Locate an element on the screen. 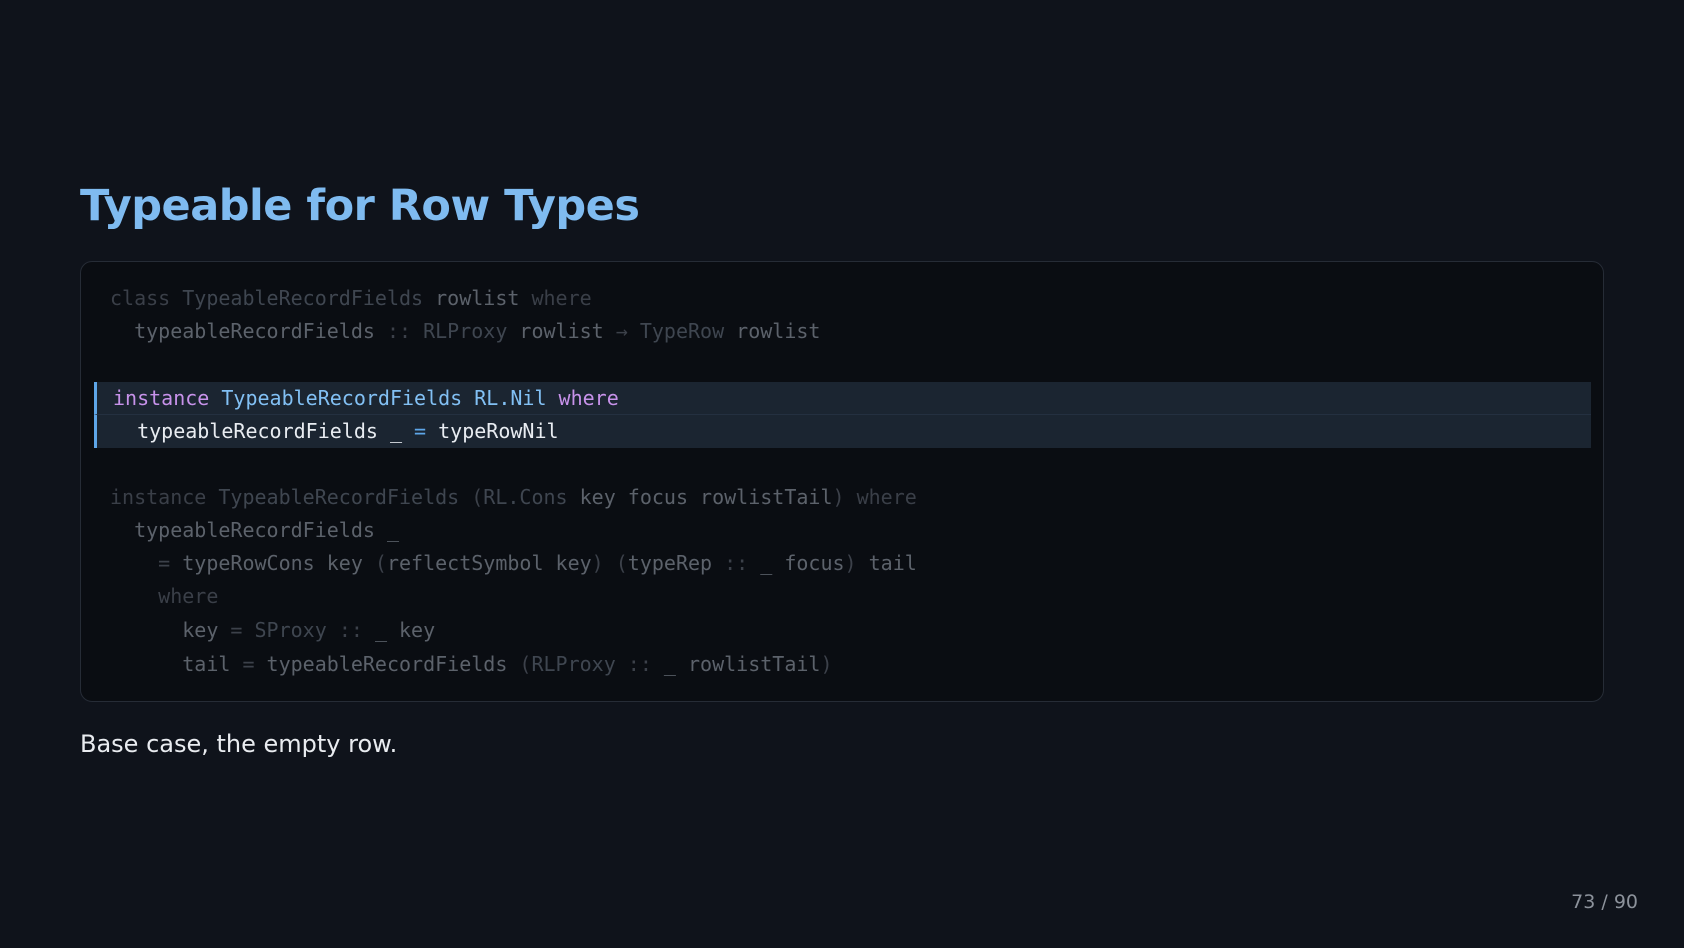 Image resolution: width=1684 pixels, height=948 pixels. code-token: reflectSymbol key is located at coordinates (489, 563).